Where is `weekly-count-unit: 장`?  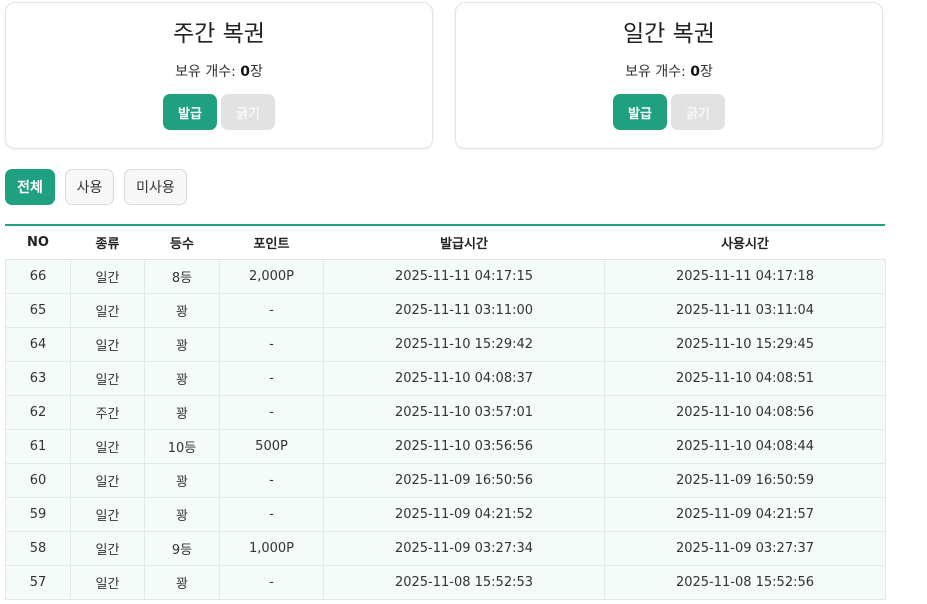
weekly-count-unit: 장 is located at coordinates (256, 72).